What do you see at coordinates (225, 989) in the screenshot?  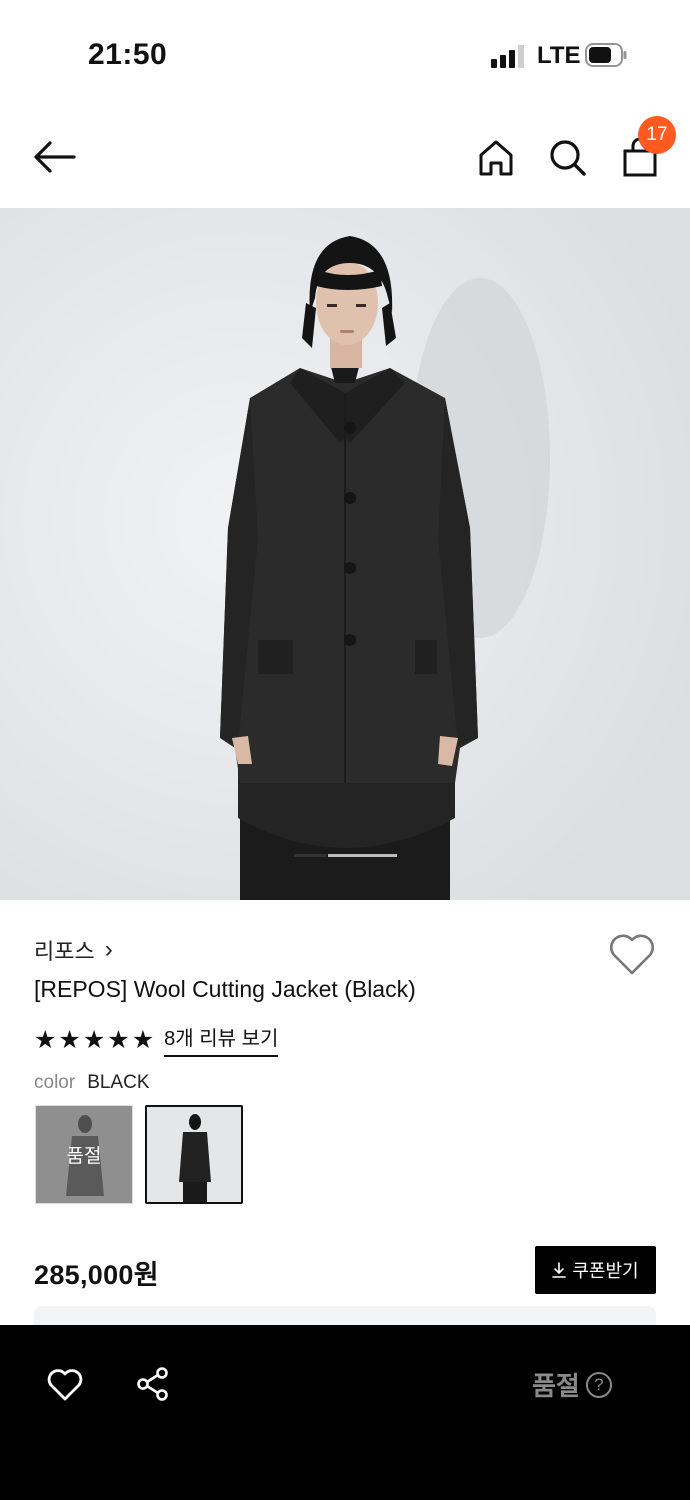 I see `product-title: [REPOS] Wool Cutting Jacket (Black)` at bounding box center [225, 989].